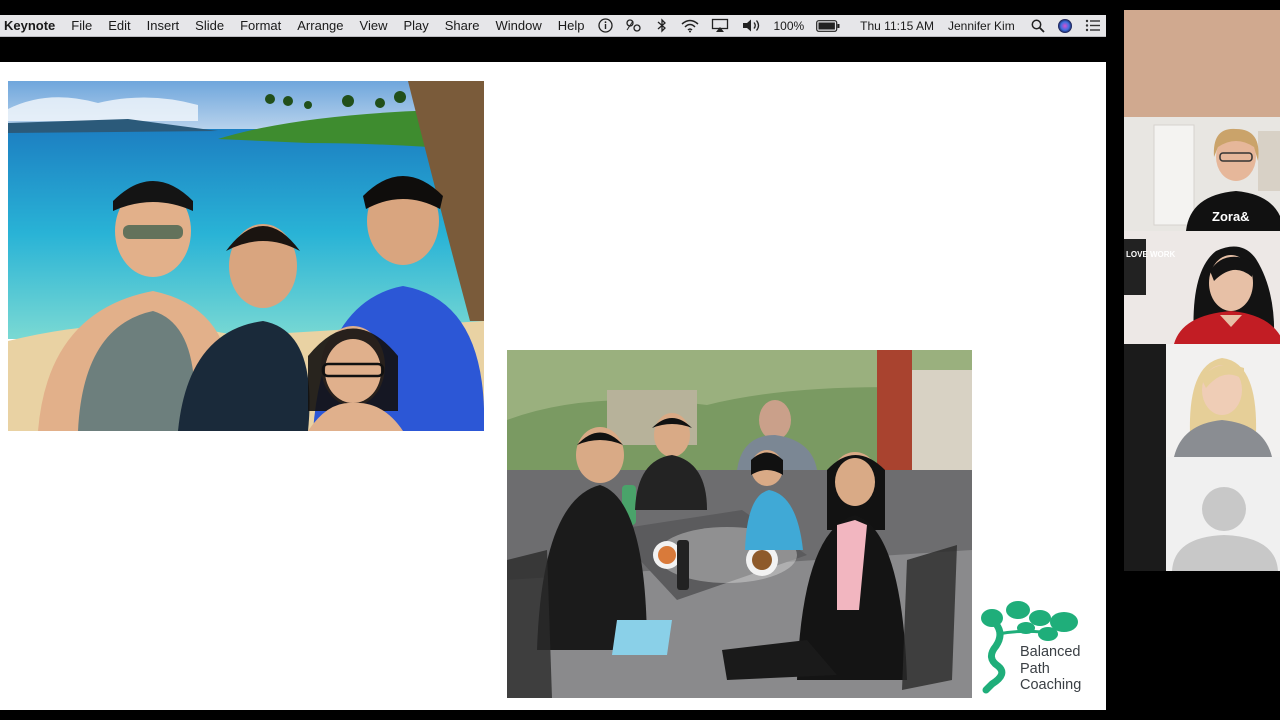 The width and height of the screenshot is (1280, 720). Describe the element at coordinates (31, 25) in the screenshot. I see `app-menu-keynote: Keynote` at that location.